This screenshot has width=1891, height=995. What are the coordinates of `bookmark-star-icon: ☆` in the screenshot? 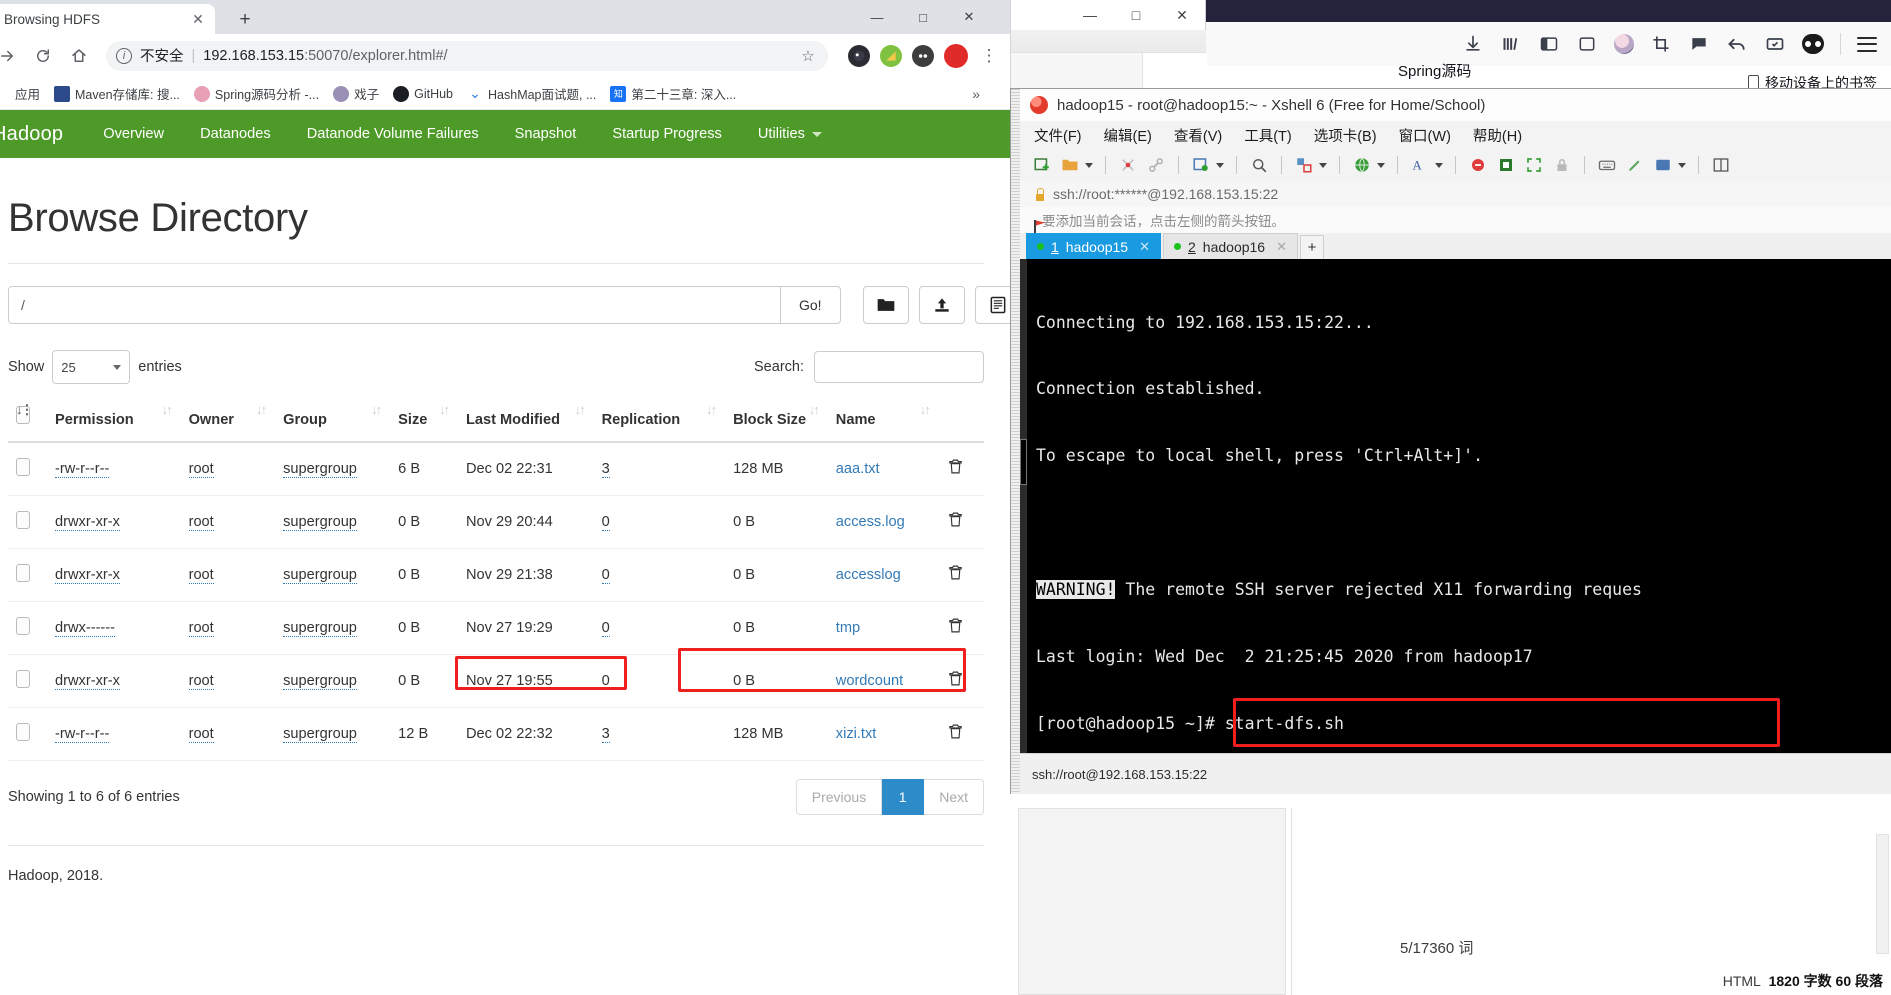 It's located at (808, 56).